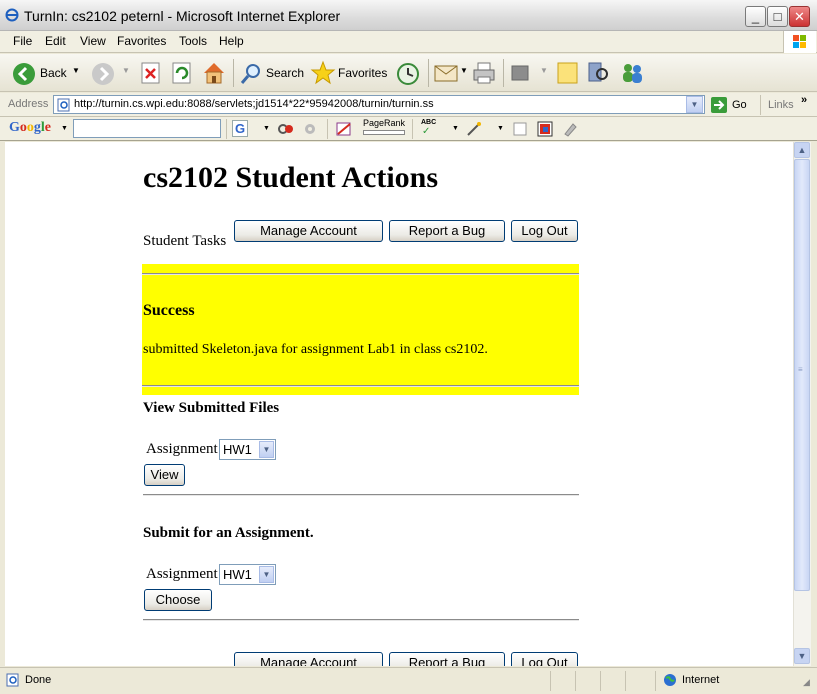 Image resolution: width=817 pixels, height=694 pixels. Describe the element at coordinates (474, 129) in the screenshot. I see `autofill-wand-icon` at that location.